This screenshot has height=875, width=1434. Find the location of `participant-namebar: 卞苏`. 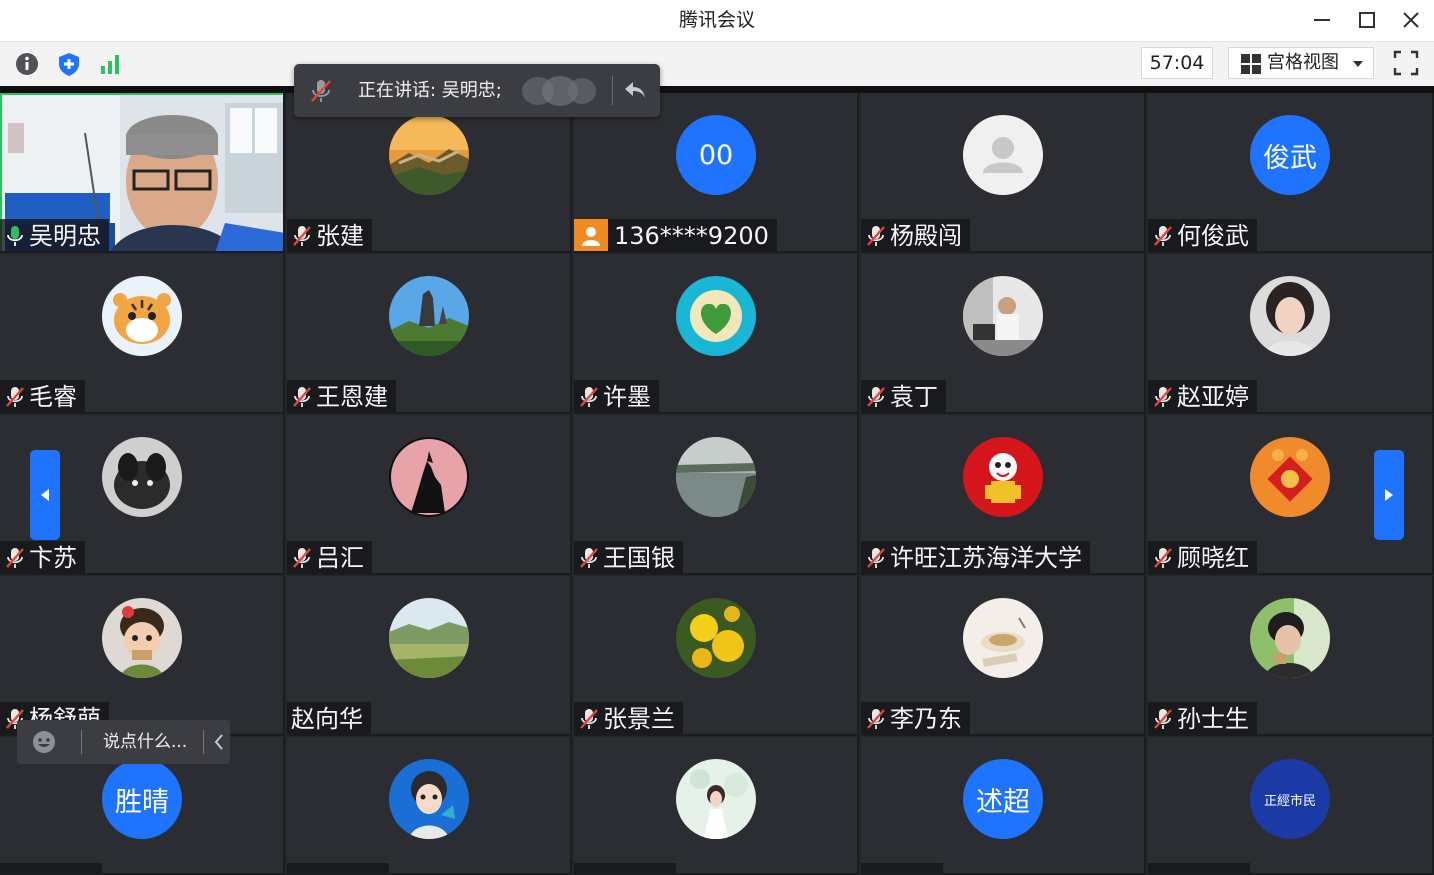

participant-namebar: 卞苏 is located at coordinates (42, 557).